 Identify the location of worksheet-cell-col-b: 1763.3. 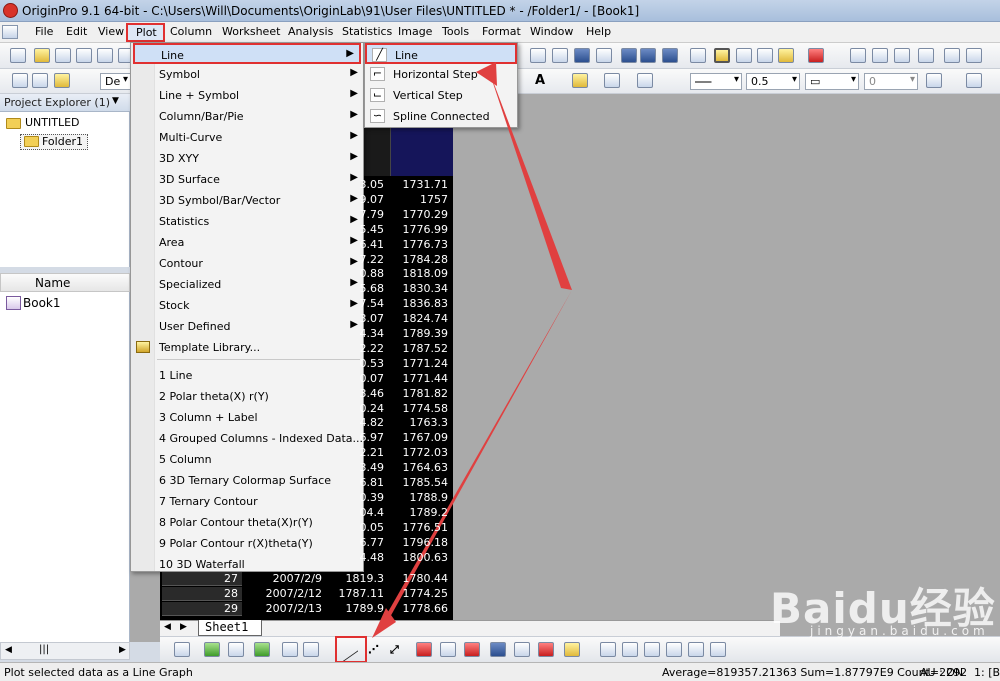
(420, 422).